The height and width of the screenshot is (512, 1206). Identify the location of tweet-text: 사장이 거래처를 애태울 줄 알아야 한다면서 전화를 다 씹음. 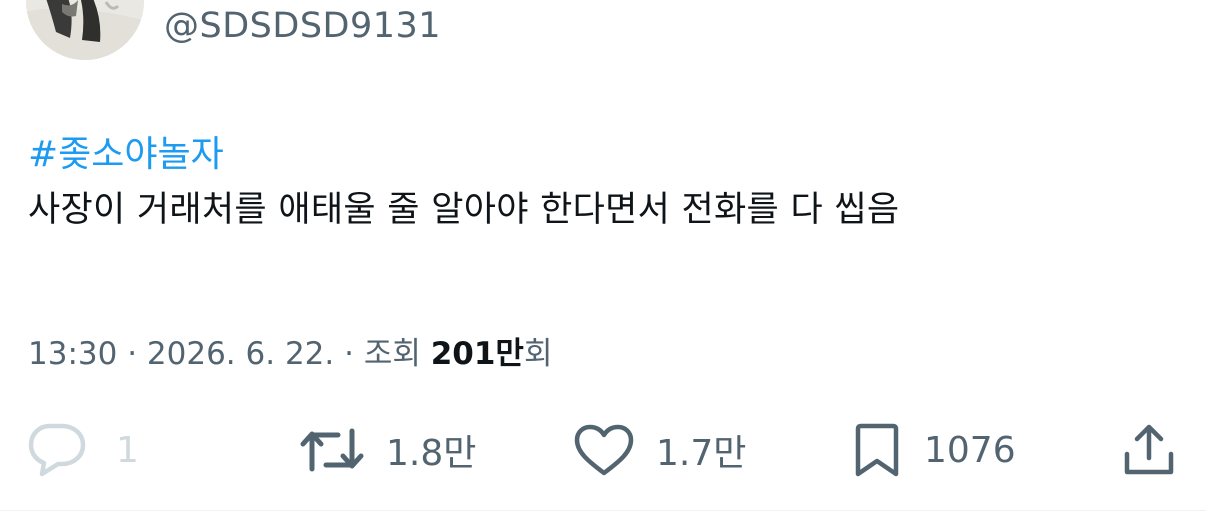
(464, 210).